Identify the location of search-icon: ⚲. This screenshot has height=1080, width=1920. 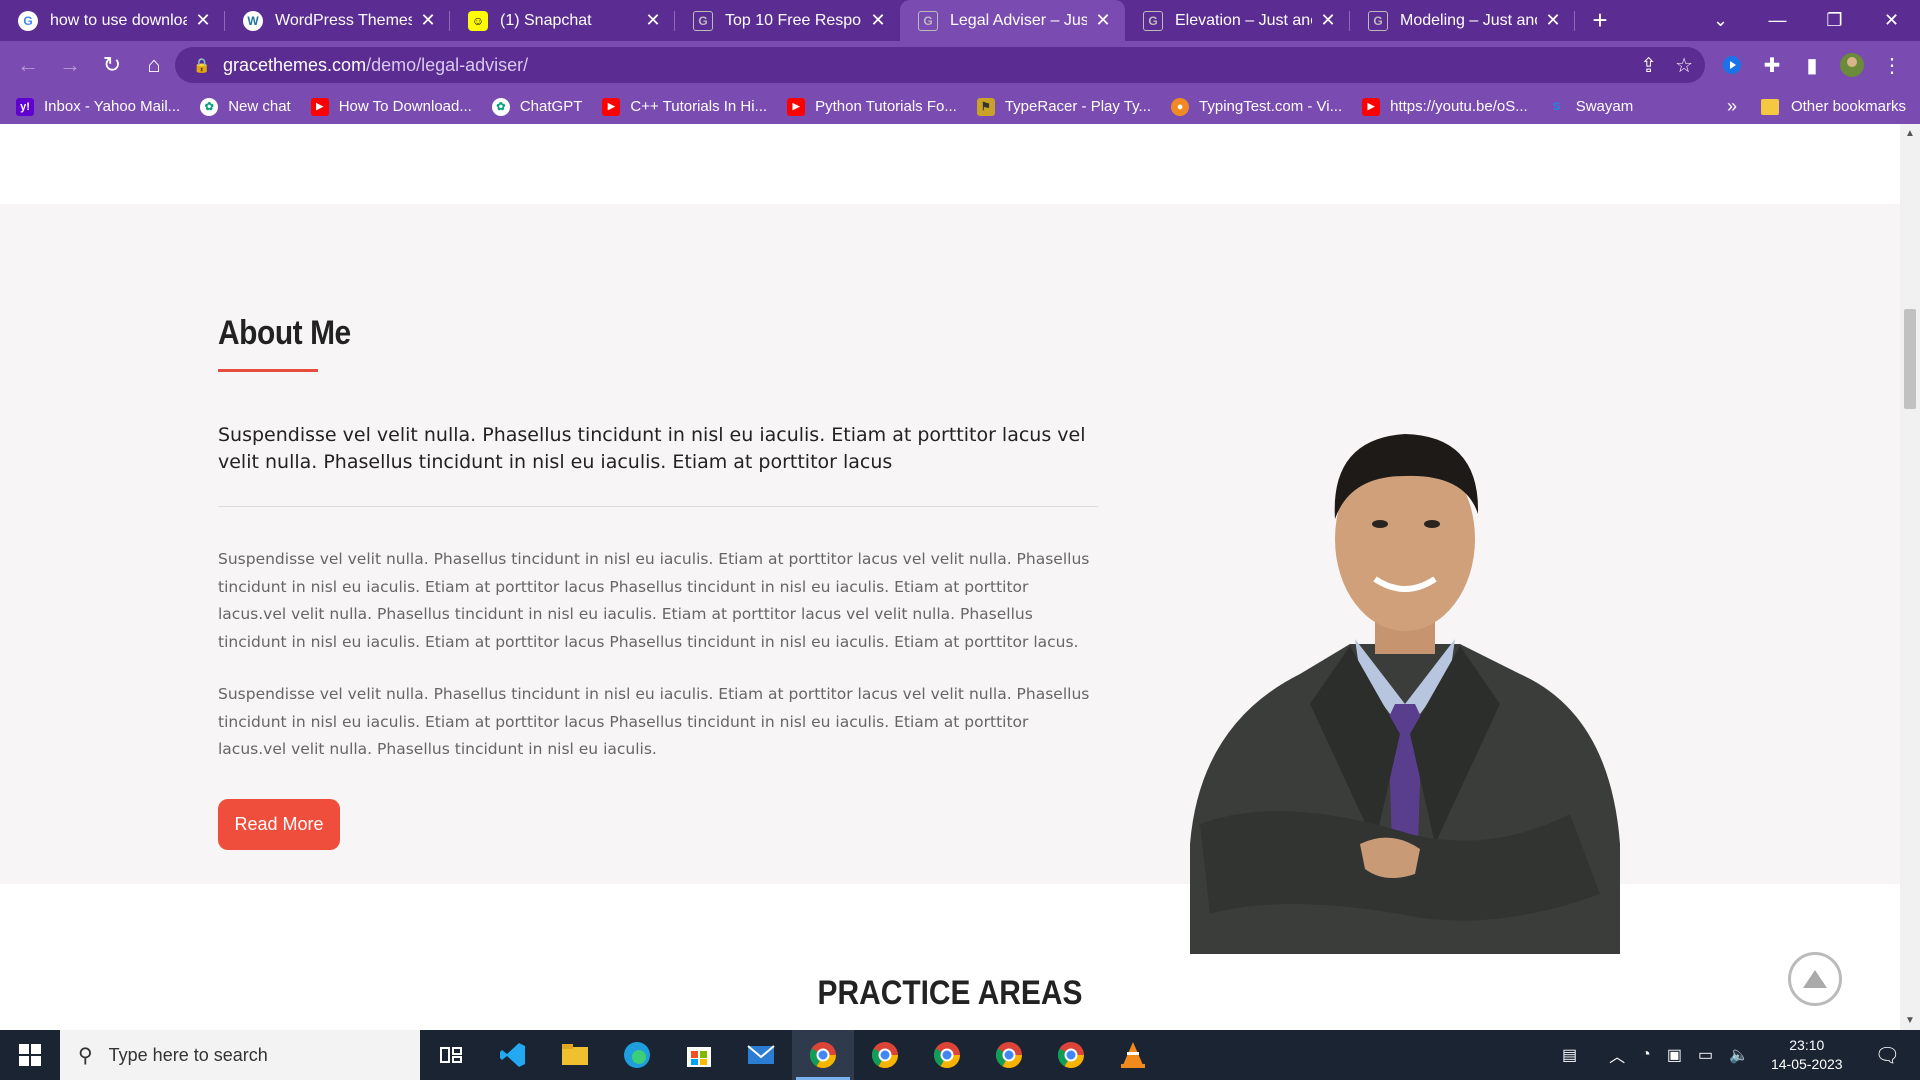
(85, 1055).